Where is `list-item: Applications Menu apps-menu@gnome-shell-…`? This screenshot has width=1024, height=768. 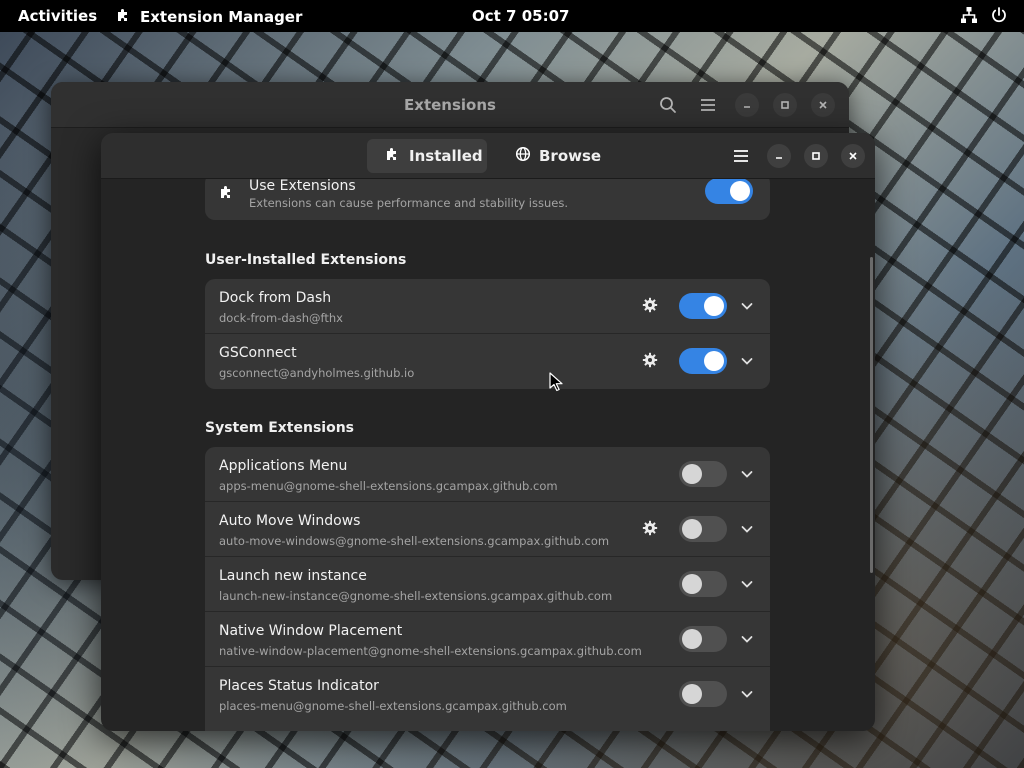 list-item: Applications Menu apps-menu@gnome-shell-… is located at coordinates (487, 474).